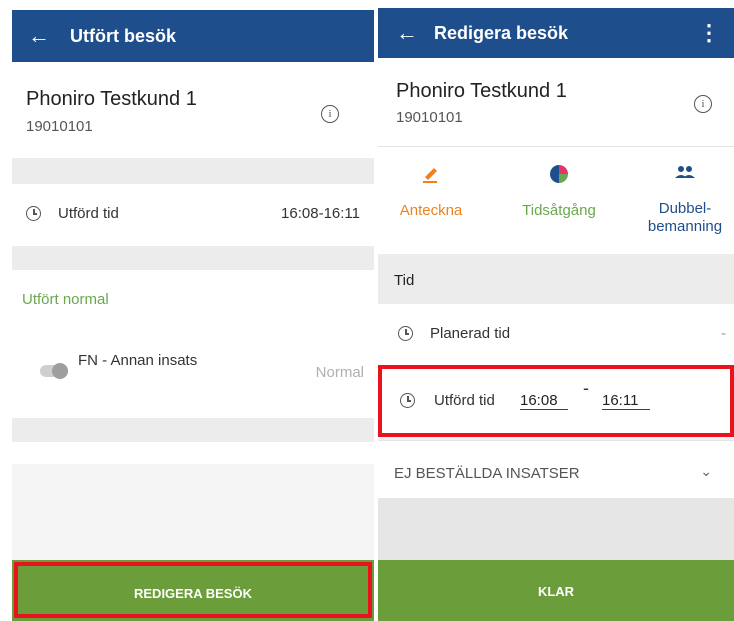 This screenshot has width=734, height=621. Describe the element at coordinates (685, 217) in the screenshot. I see `double-staffing-label: Dubbel- bemanning` at that location.